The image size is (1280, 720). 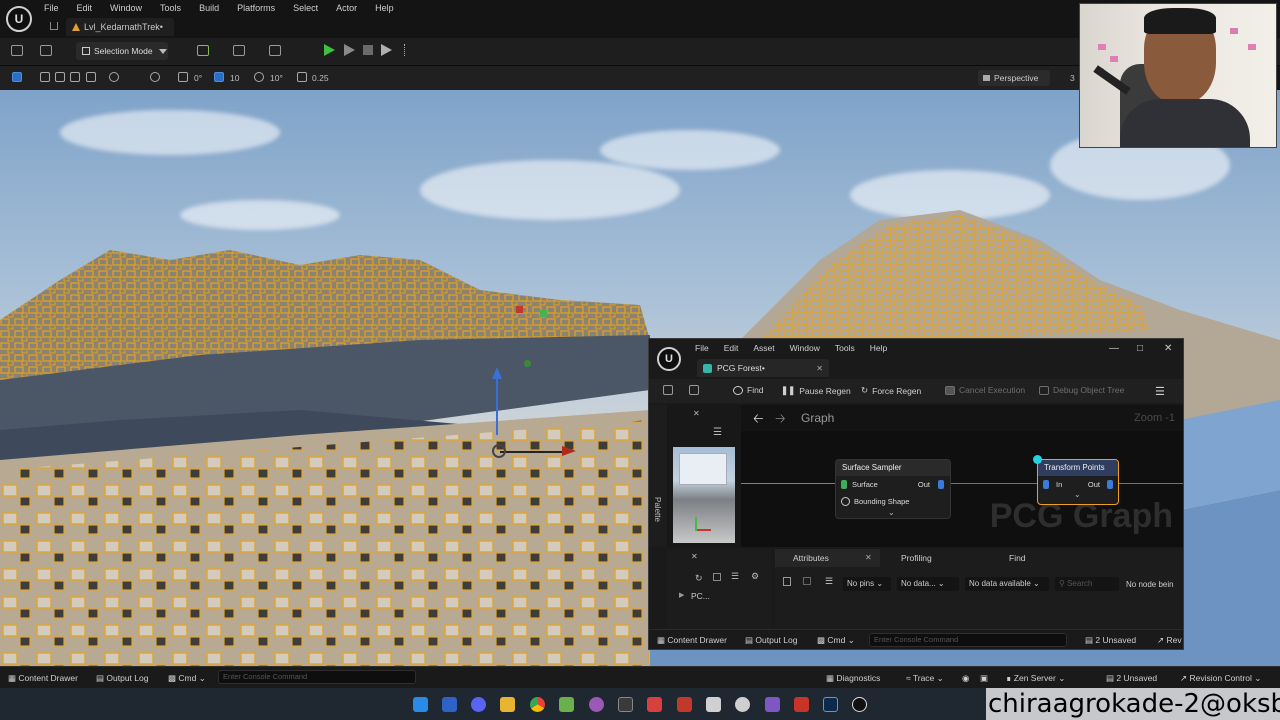 I want to click on filter-icon: ☰, so click(x=829, y=581).